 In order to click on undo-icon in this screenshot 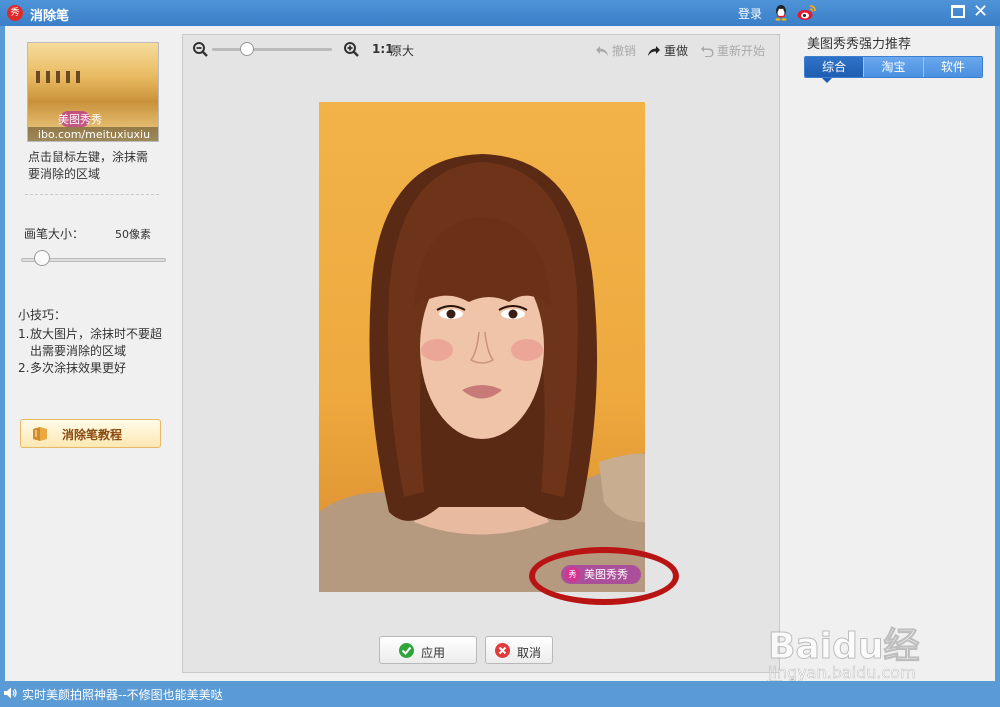, I will do `click(602, 50)`.